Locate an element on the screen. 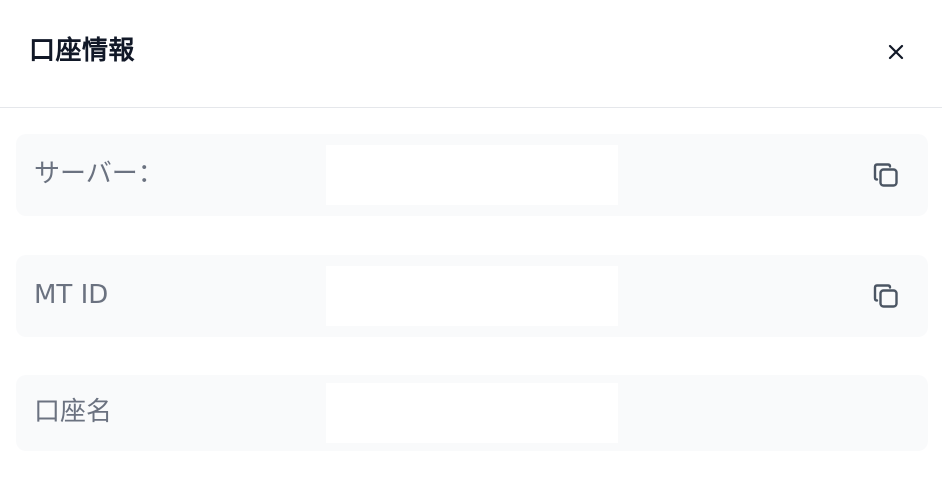  copy-server-button is located at coordinates (886, 175).